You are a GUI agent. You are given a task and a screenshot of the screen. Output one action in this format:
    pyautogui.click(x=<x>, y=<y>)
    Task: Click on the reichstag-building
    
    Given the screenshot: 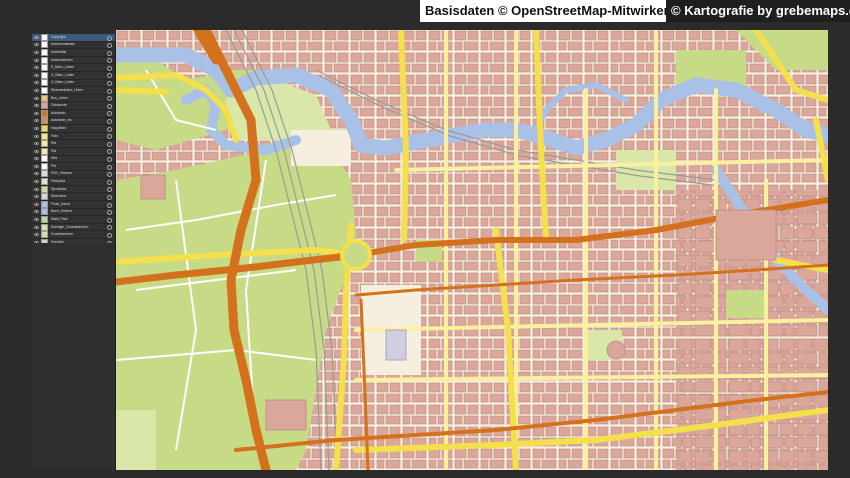 What is the action you would take?
    pyautogui.click(x=153, y=187)
    